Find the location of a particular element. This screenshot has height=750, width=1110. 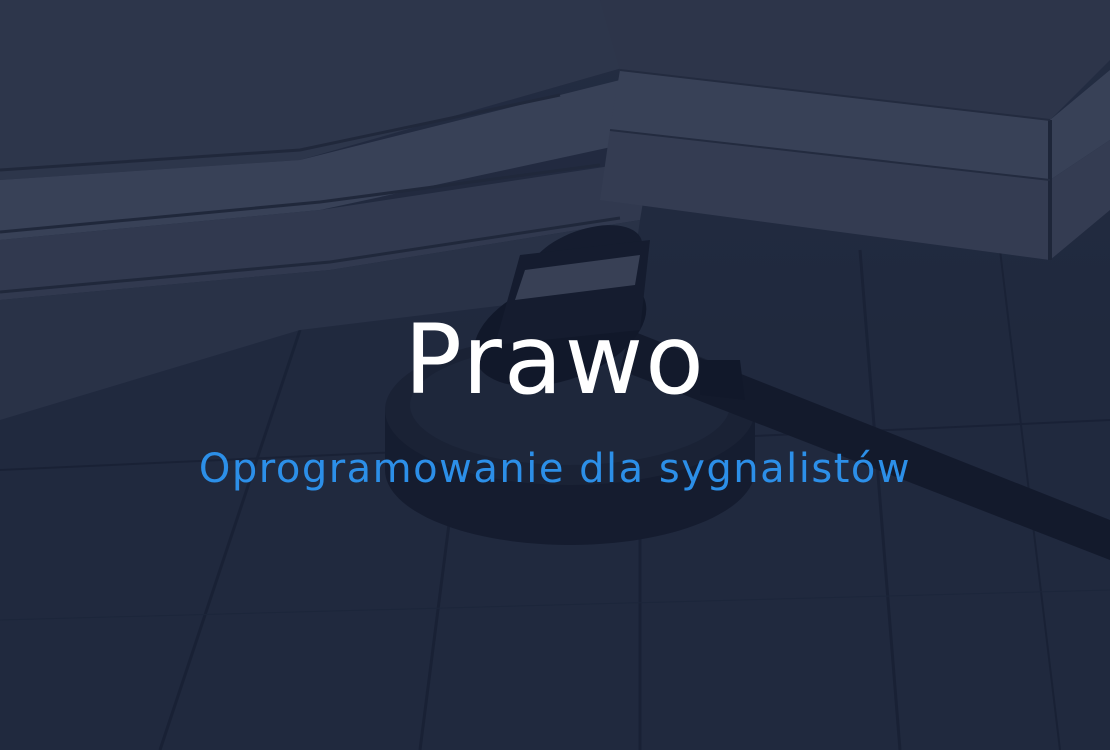

hero-title: Prawo is located at coordinates (555, 360).